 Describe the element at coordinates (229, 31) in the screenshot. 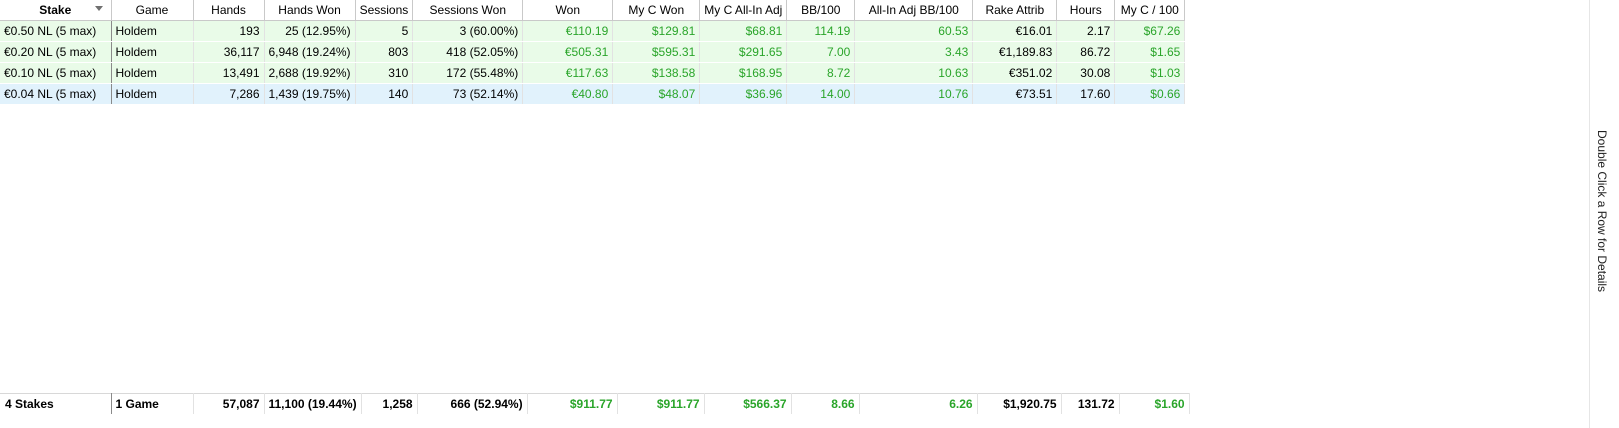

I see `cell-hands: 193` at that location.